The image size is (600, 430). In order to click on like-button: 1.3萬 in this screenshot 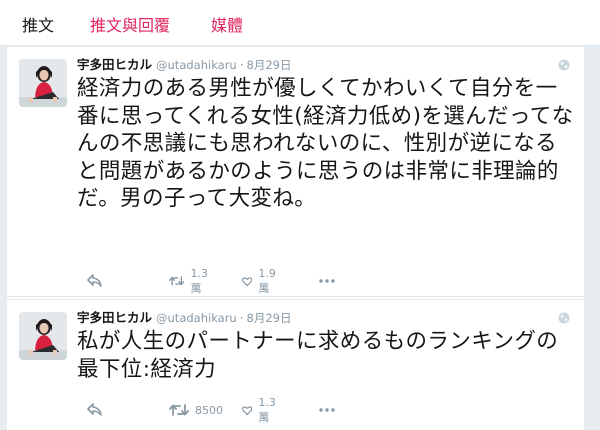, I will do `click(261, 410)`.